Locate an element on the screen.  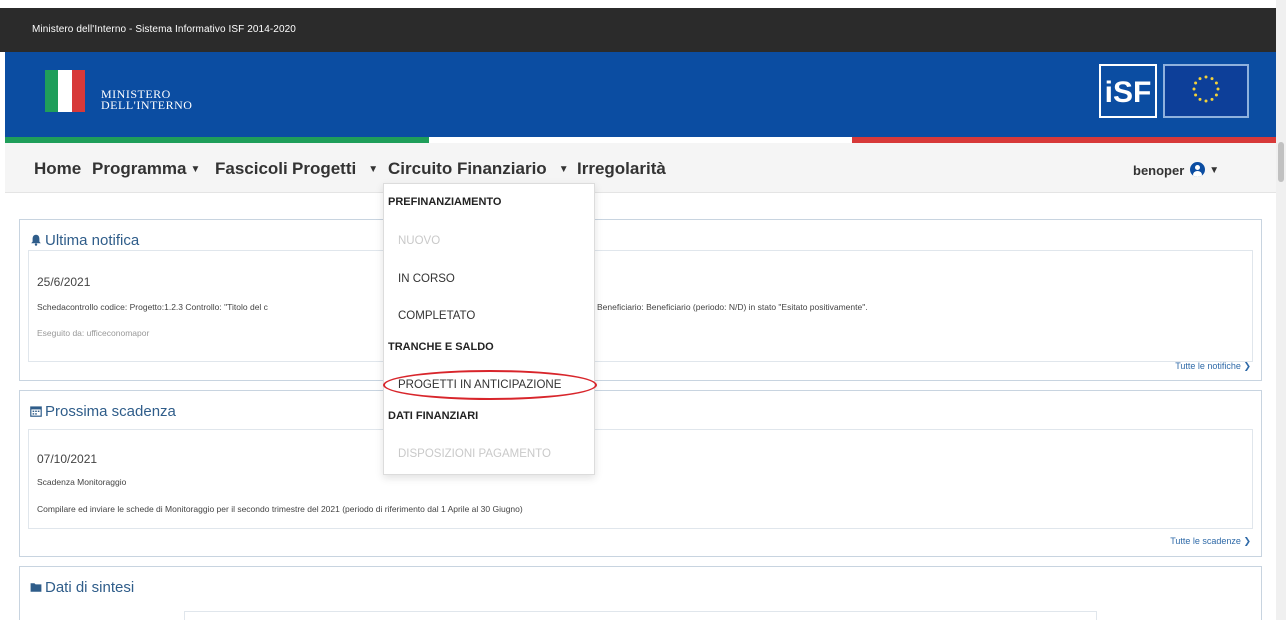
deadline-panel-title: Prossima scadenza is located at coordinates (103, 411).